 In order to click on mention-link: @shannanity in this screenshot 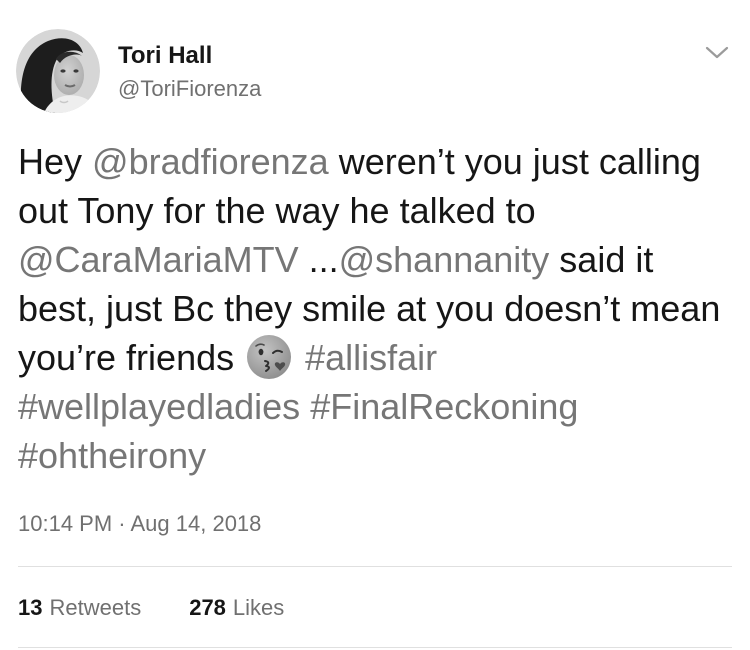, I will do `click(444, 259)`.